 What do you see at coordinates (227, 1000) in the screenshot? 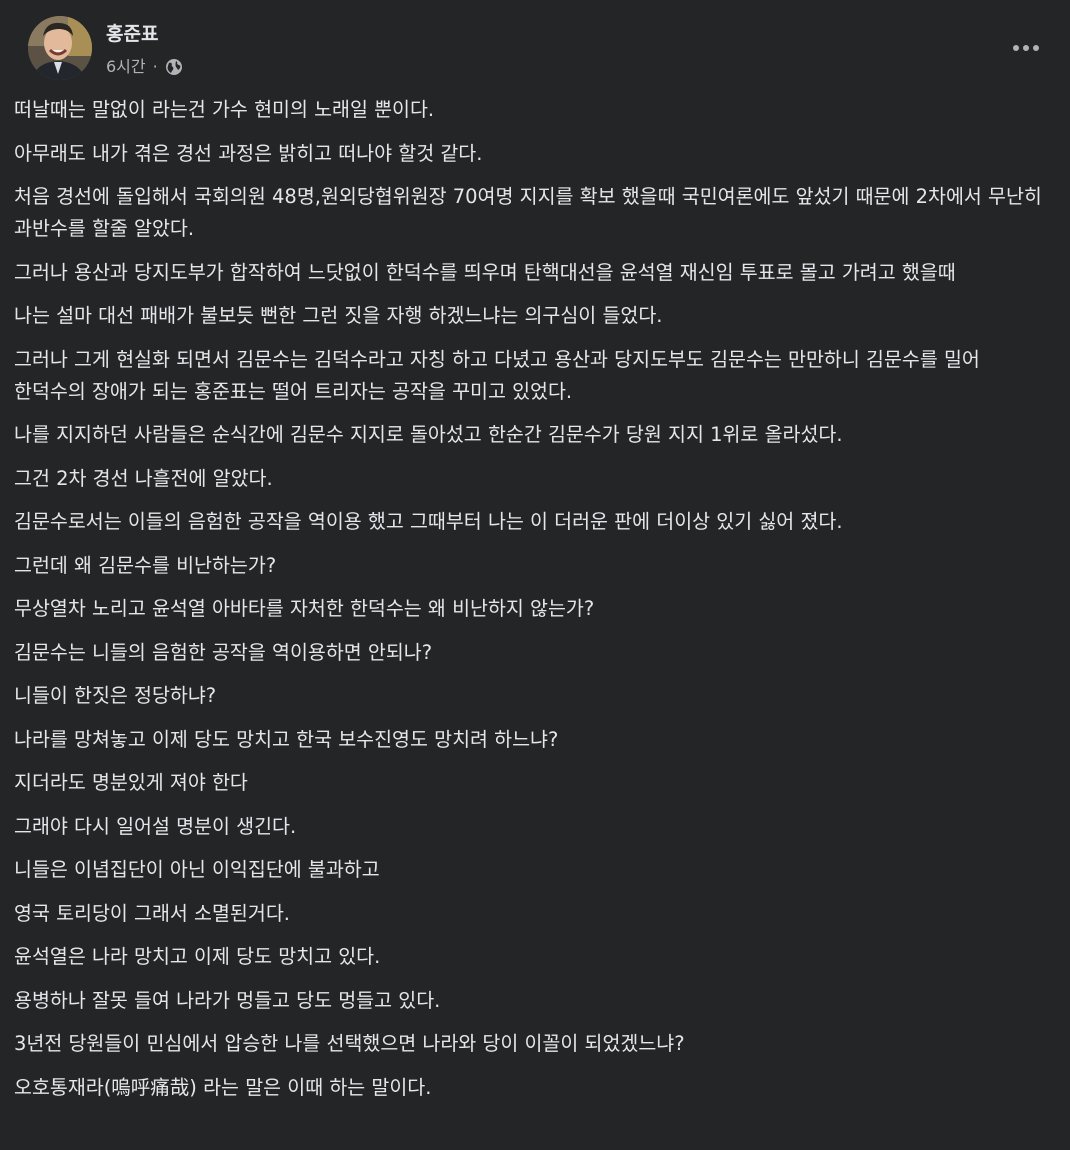
I see `post-paragraph: 용병하나 잘못 들여 나라가 멍들고 당도 멍들고 있다.` at bounding box center [227, 1000].